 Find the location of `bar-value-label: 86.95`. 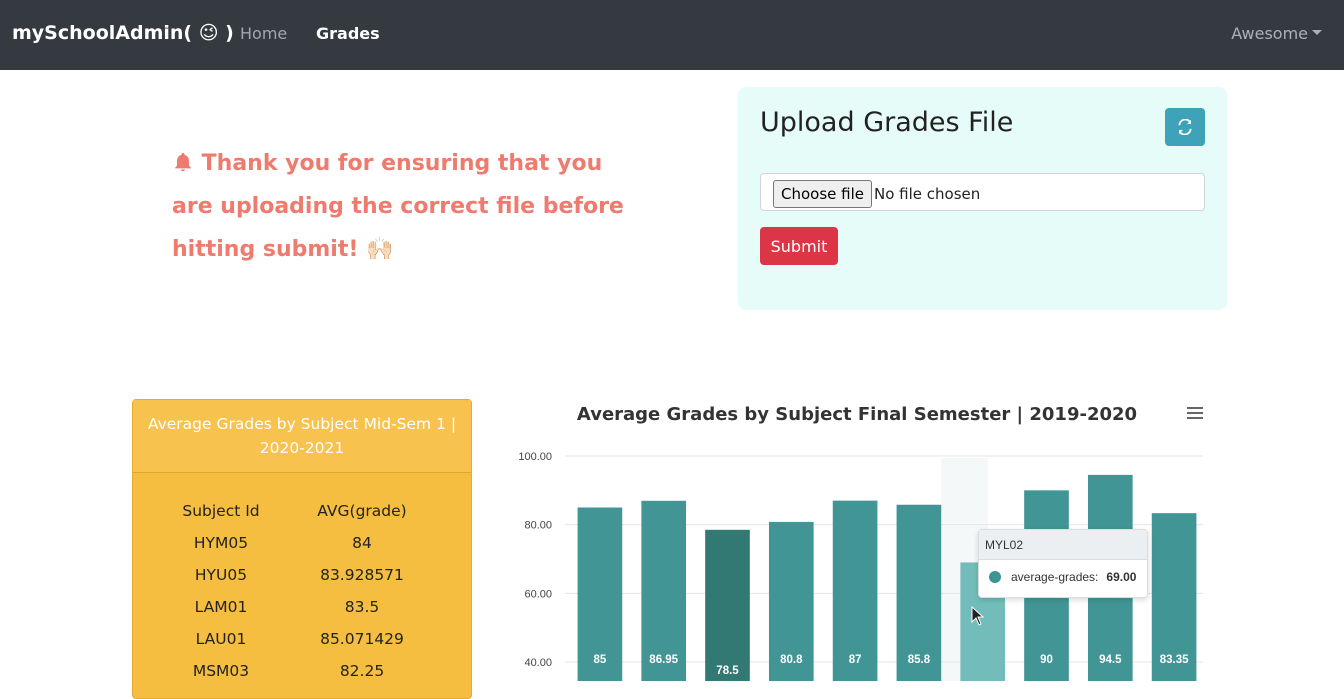

bar-value-label: 86.95 is located at coordinates (663, 660).